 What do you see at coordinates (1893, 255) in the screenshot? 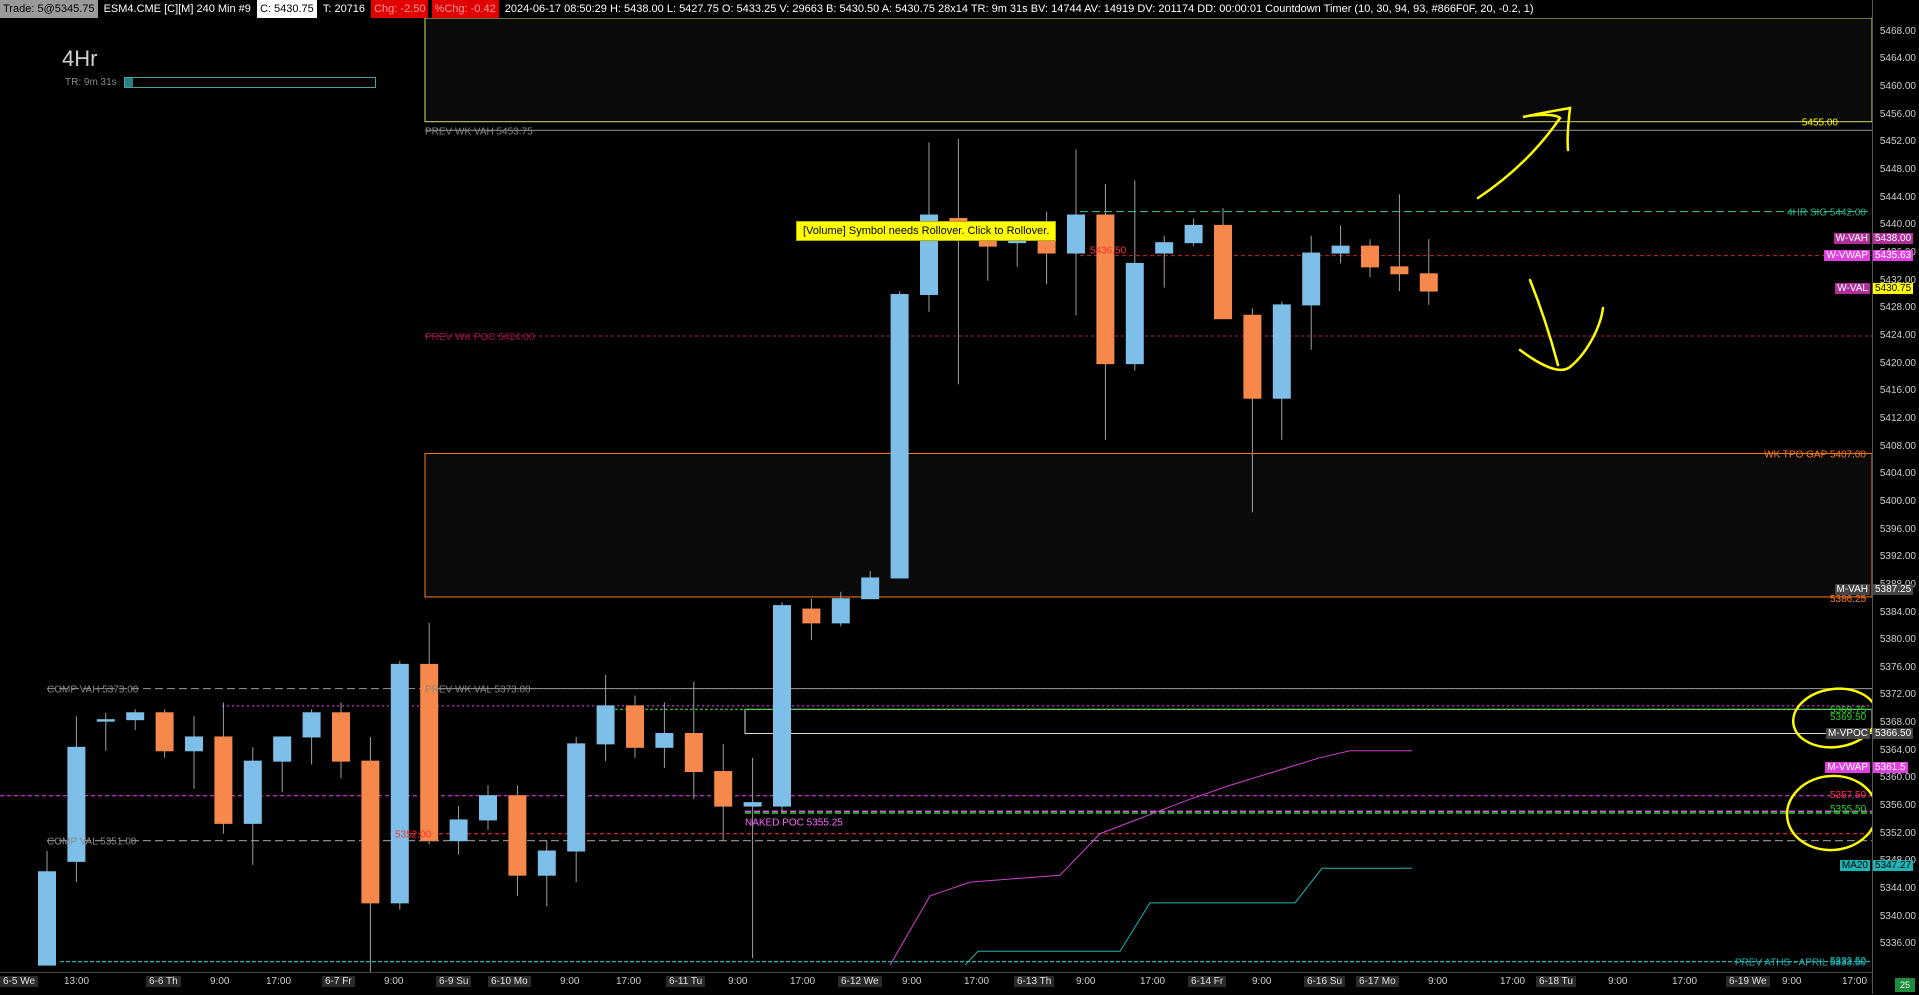
I see `price-tag-value: 5435.63` at bounding box center [1893, 255].